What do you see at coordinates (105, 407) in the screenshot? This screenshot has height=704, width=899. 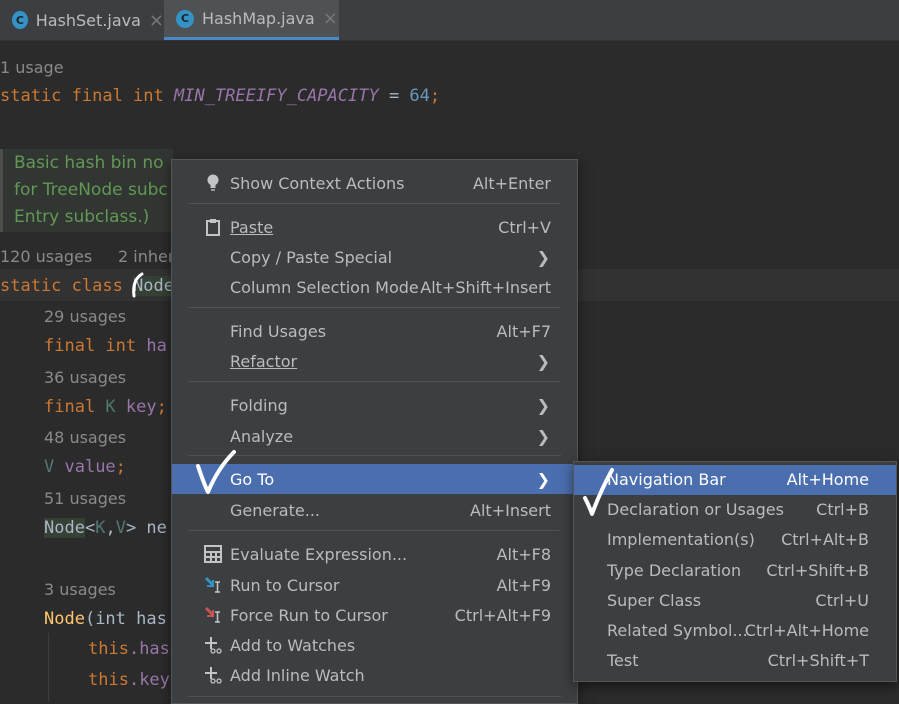 I see `code-line: final K key;` at bounding box center [105, 407].